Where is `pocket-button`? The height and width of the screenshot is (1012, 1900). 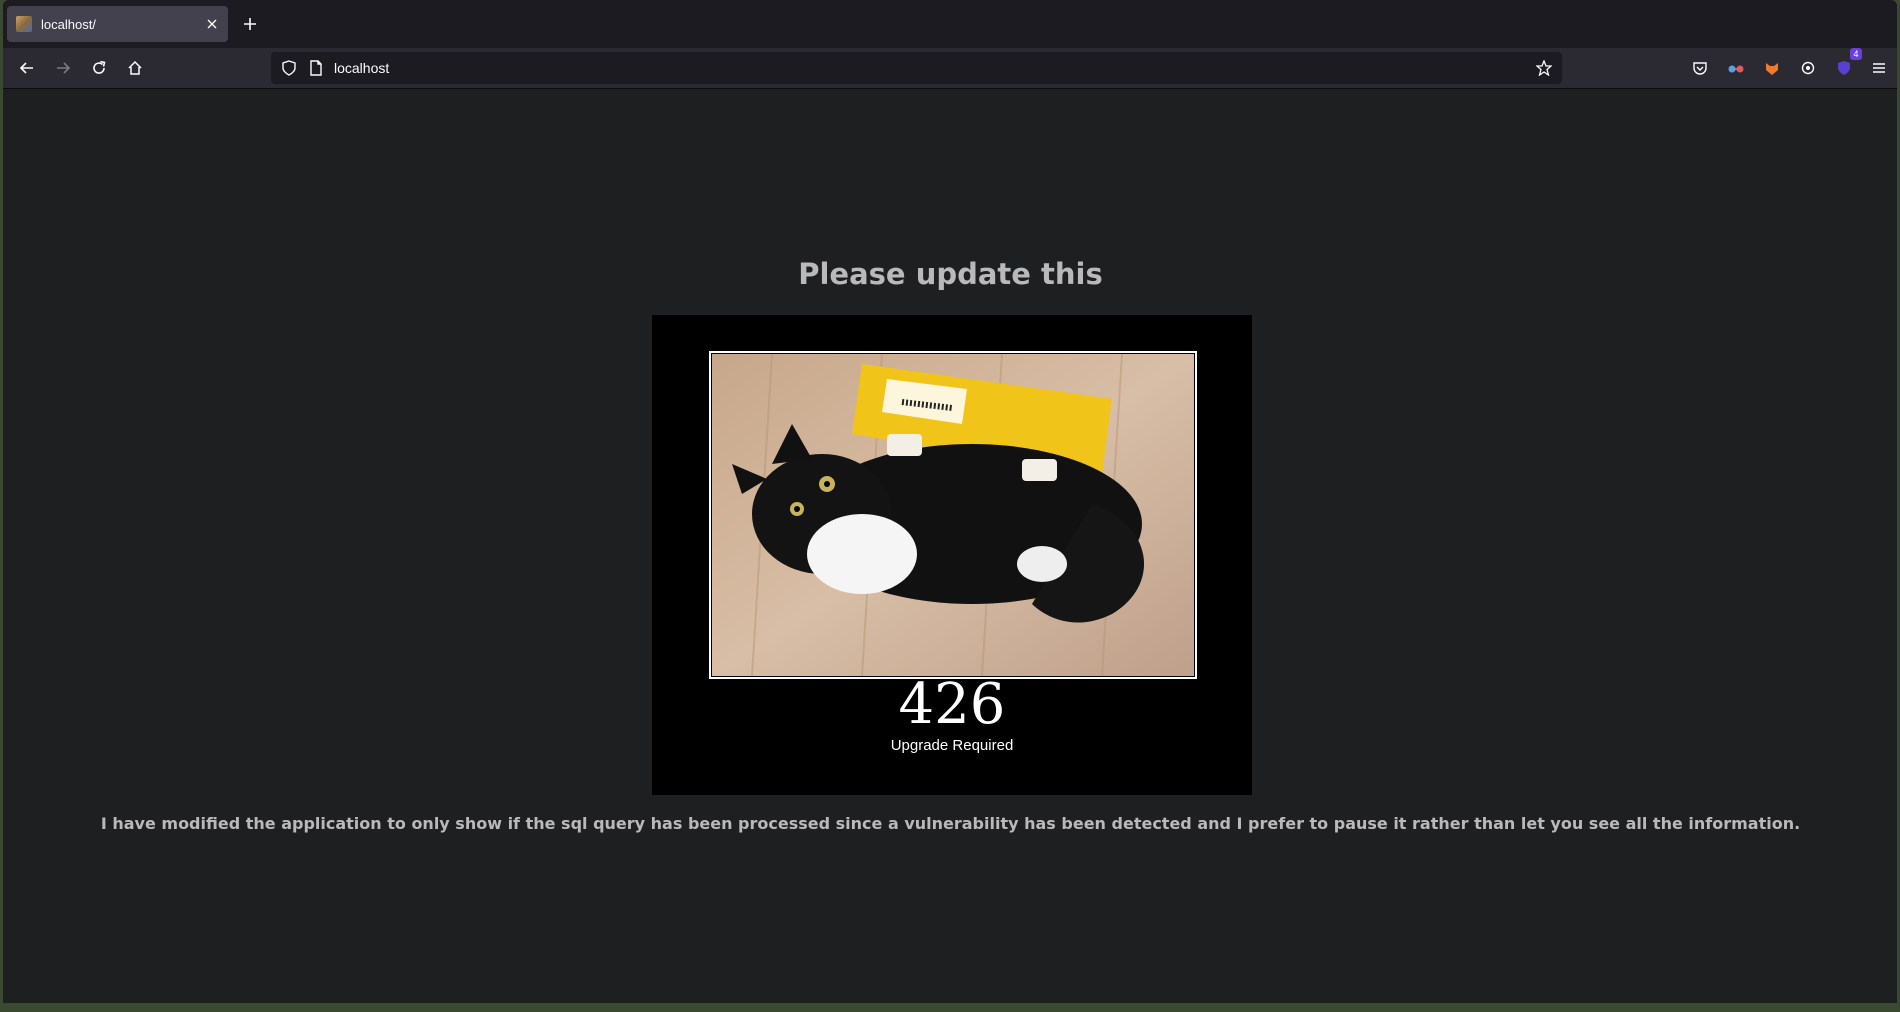
pocket-button is located at coordinates (1700, 68).